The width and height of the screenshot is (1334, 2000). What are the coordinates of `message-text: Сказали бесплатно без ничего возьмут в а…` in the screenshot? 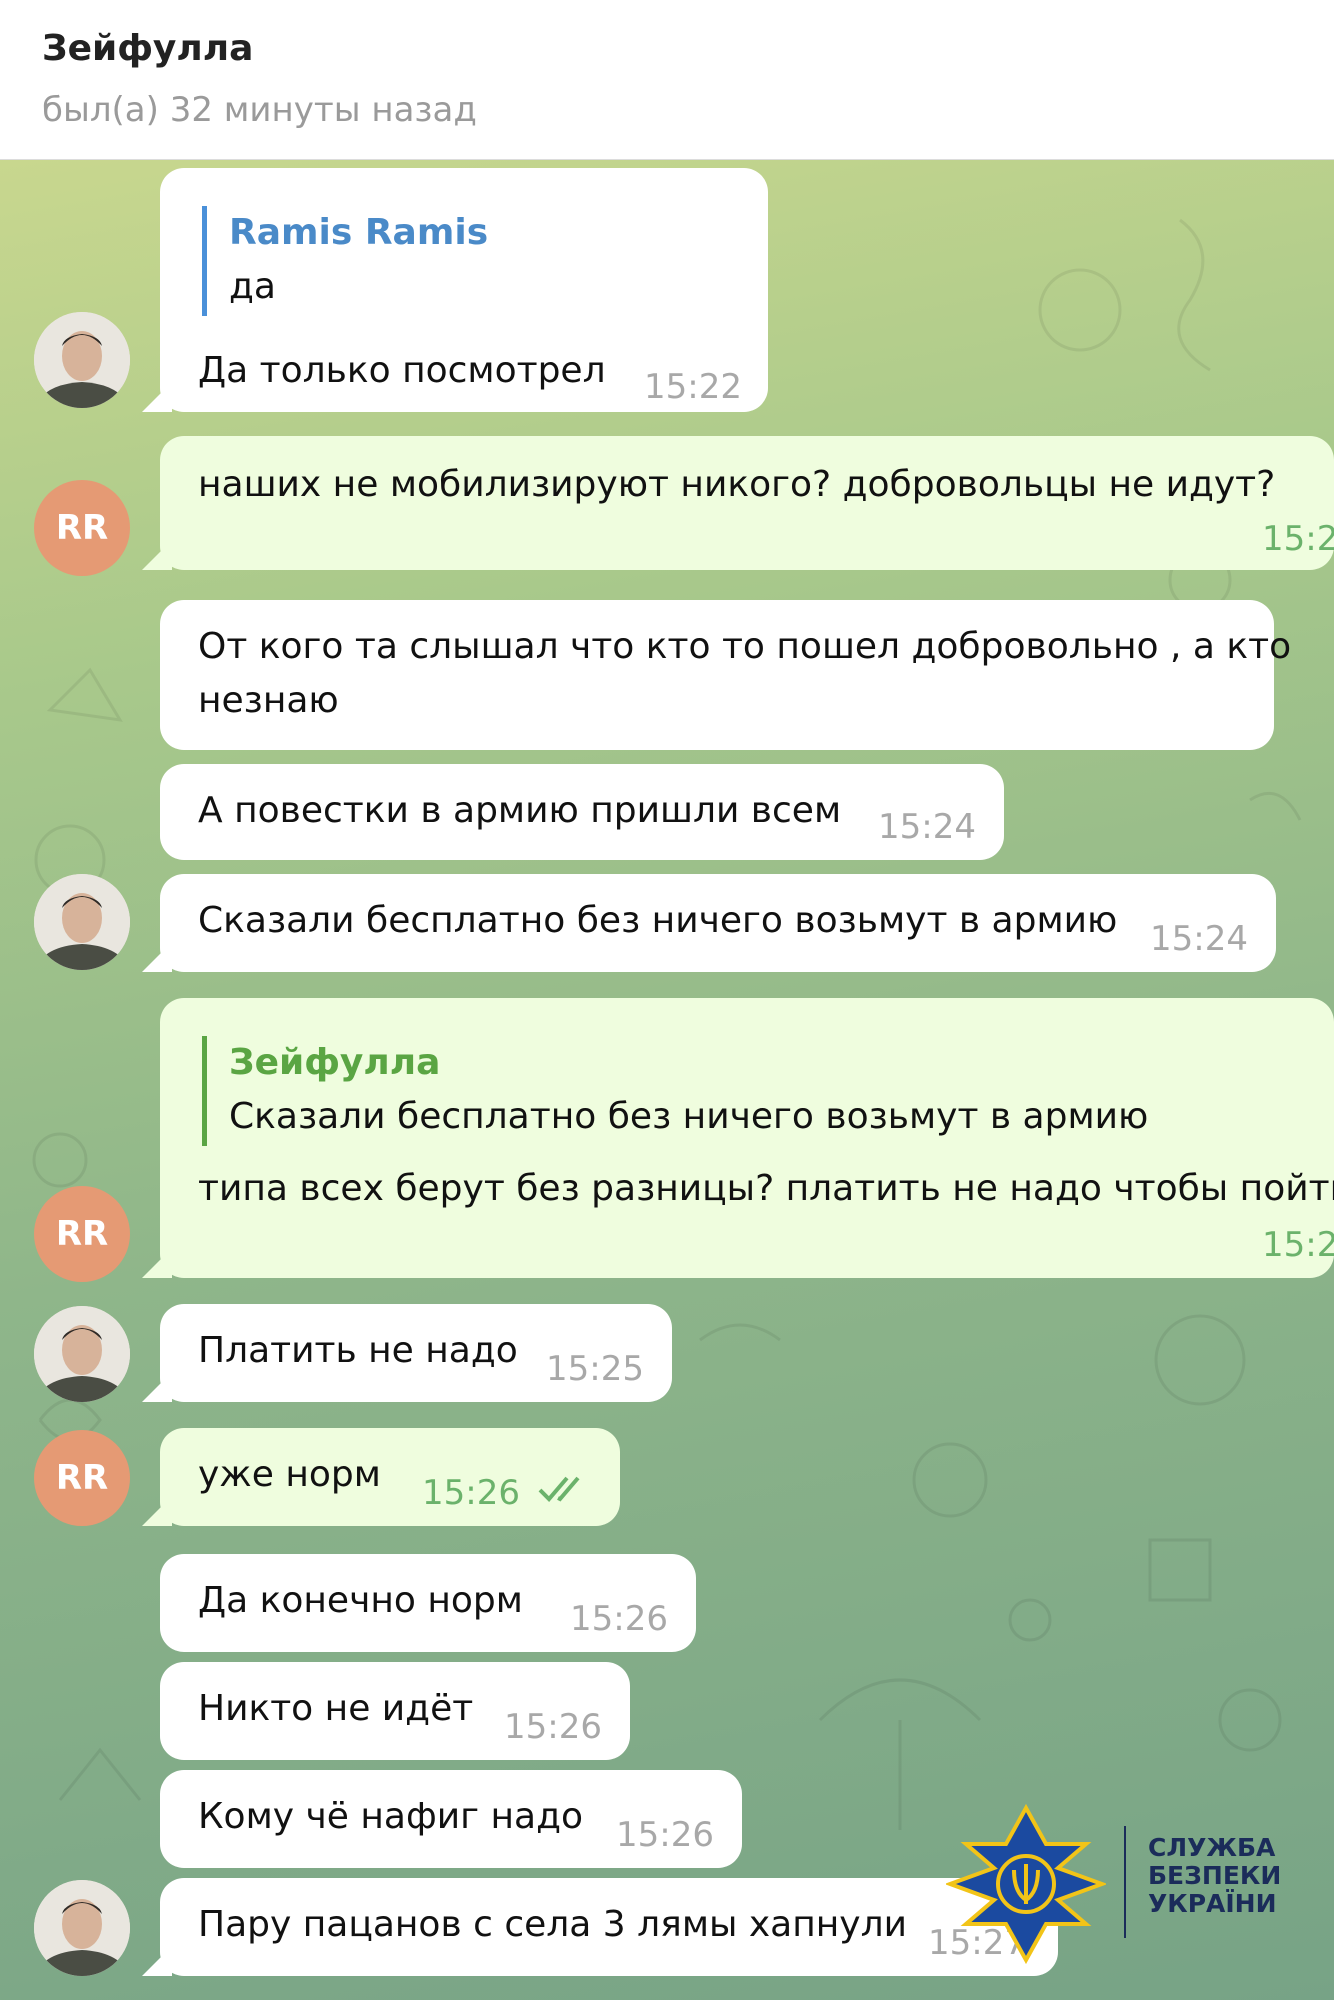 It's located at (658, 920).